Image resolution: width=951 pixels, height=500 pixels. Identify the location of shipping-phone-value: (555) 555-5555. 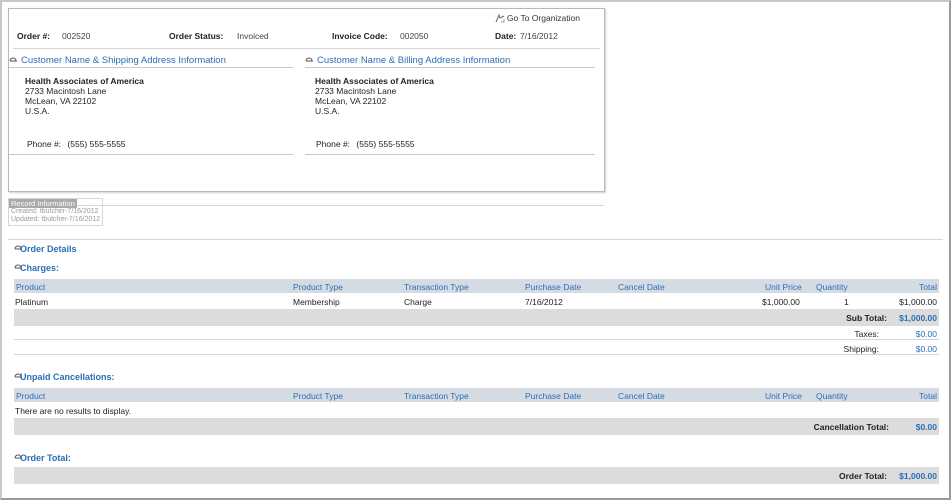
(96, 144).